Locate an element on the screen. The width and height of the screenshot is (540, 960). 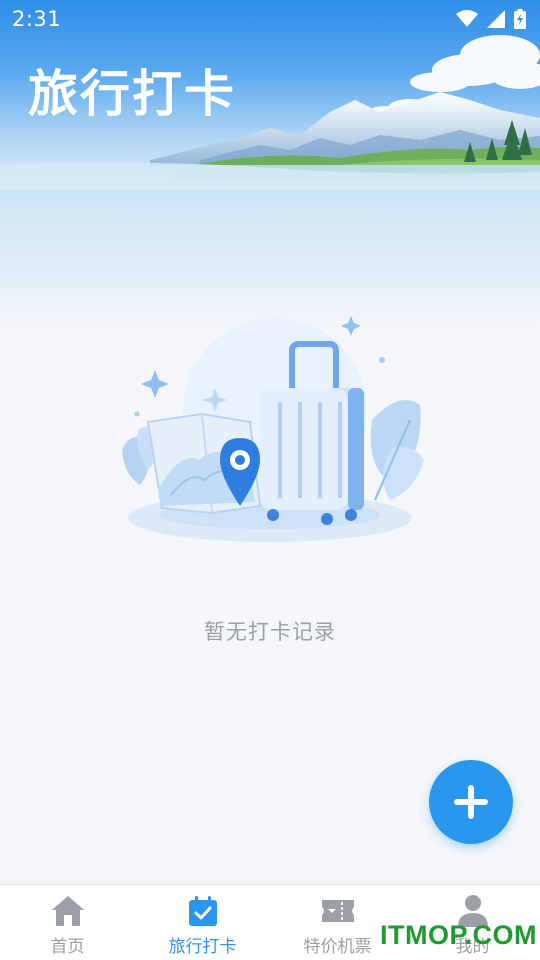
ticket-icon is located at coordinates (338, 911).